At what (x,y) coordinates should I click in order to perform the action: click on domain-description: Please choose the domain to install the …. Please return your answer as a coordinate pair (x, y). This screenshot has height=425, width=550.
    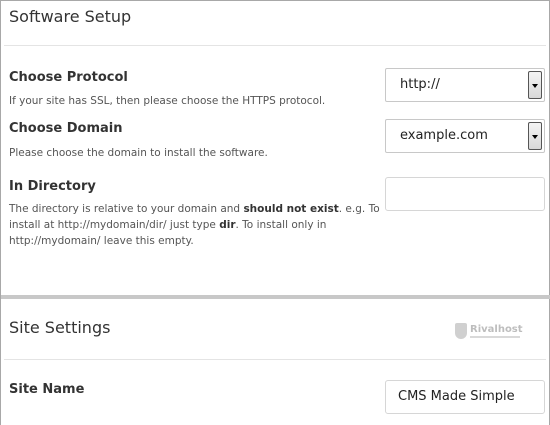
    Looking at the image, I should click on (138, 153).